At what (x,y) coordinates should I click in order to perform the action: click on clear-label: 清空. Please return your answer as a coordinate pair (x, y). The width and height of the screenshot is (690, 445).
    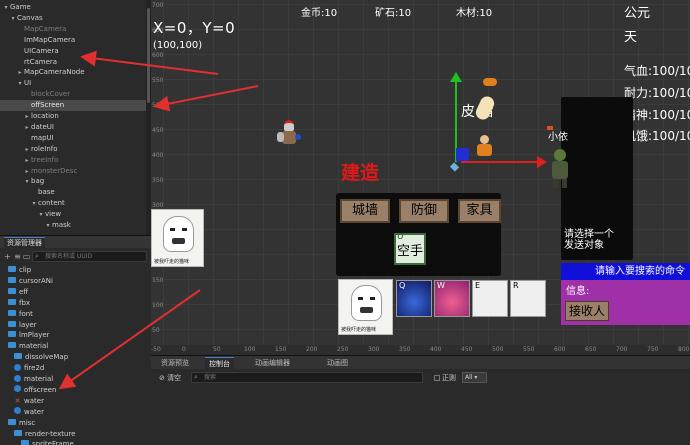
    Looking at the image, I should click on (174, 378).